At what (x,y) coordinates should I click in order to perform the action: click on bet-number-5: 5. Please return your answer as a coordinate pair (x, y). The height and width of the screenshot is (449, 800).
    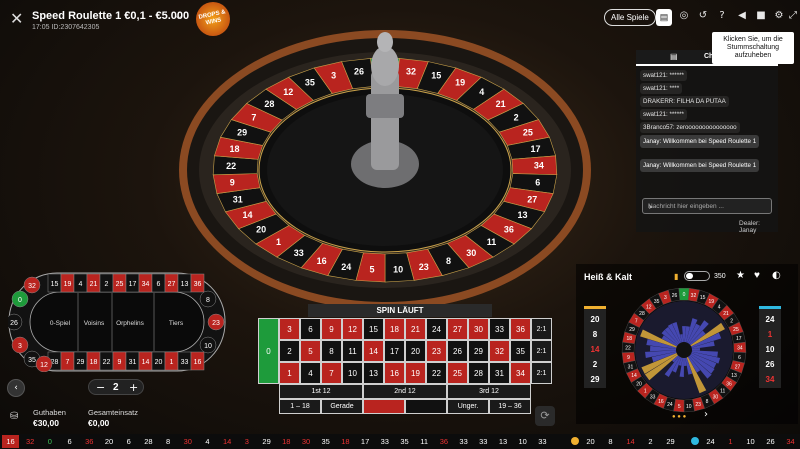
    Looking at the image, I should click on (310, 351).